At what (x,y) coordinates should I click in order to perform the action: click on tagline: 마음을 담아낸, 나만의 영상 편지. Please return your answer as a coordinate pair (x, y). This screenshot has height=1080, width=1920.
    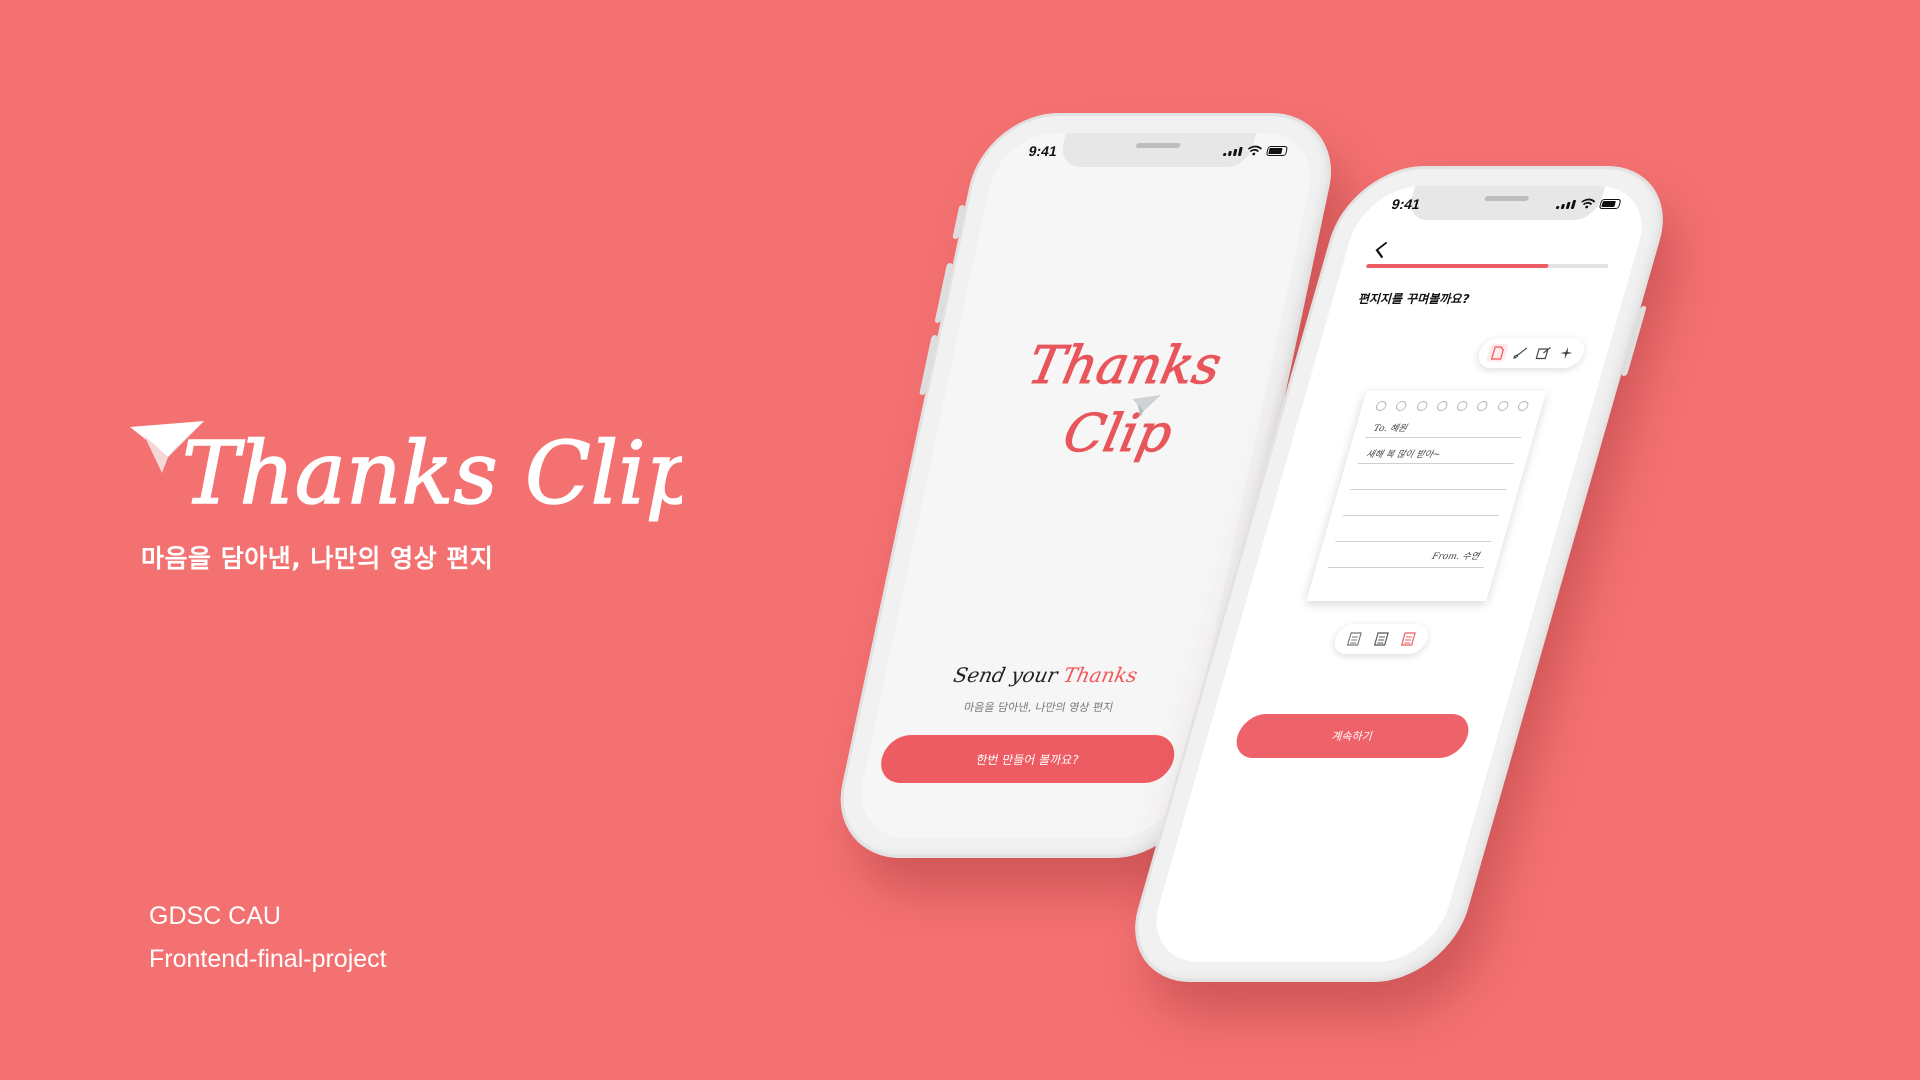
    Looking at the image, I should click on (317, 558).